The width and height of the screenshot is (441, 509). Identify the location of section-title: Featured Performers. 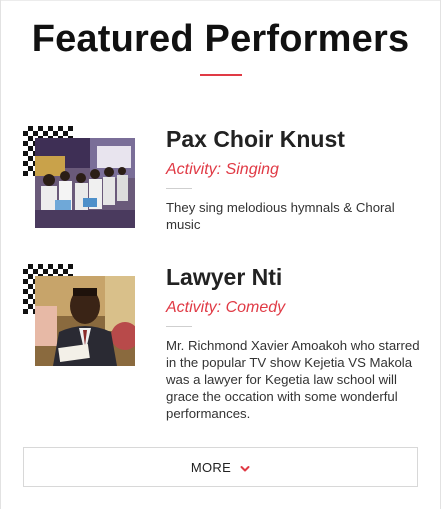
(220, 39).